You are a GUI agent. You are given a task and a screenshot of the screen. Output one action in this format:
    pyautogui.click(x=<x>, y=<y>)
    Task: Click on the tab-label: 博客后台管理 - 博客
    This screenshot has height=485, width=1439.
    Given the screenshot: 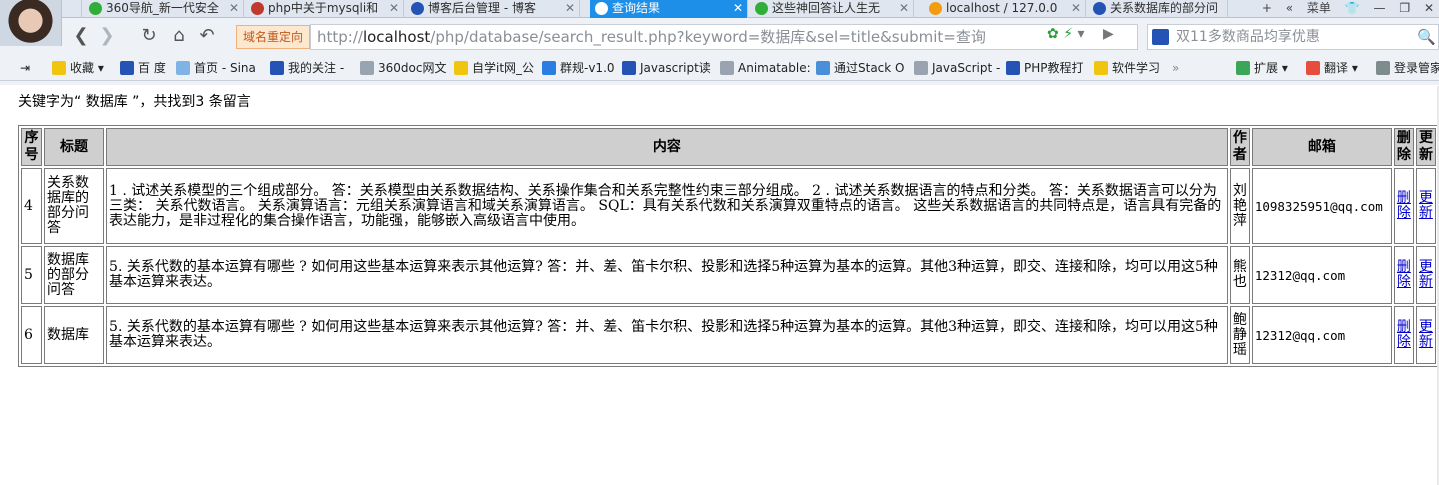 What is the action you would take?
    pyautogui.click(x=482, y=8)
    